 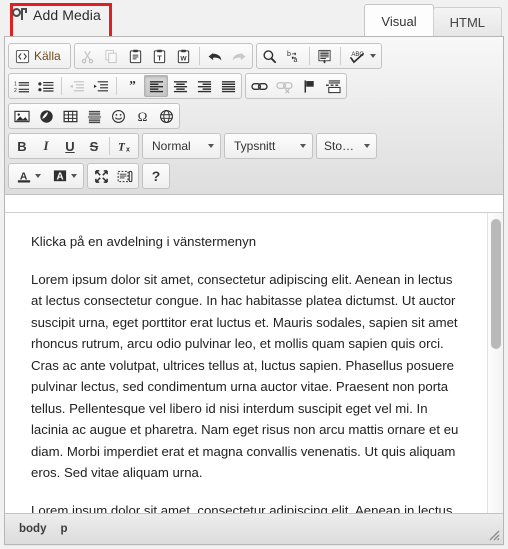 I want to click on svg-text: 2, so click(x=15, y=91).